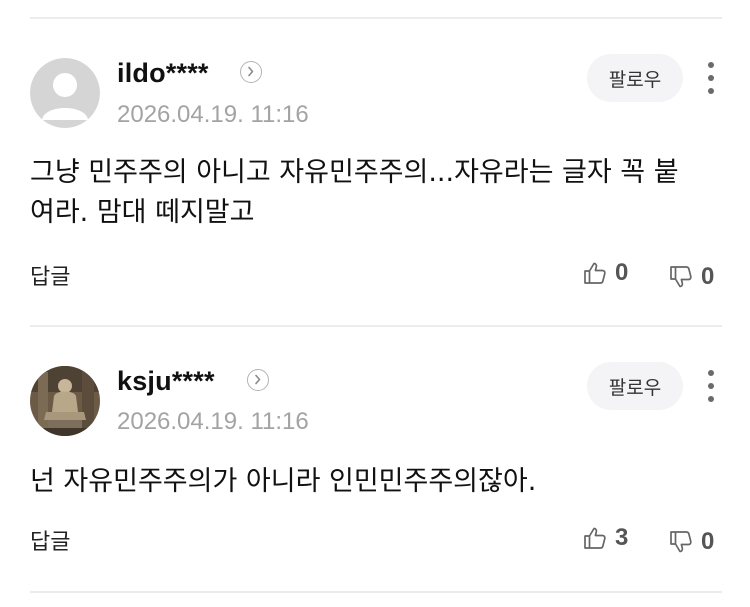  I want to click on comment-author: ildo****, so click(163, 73).